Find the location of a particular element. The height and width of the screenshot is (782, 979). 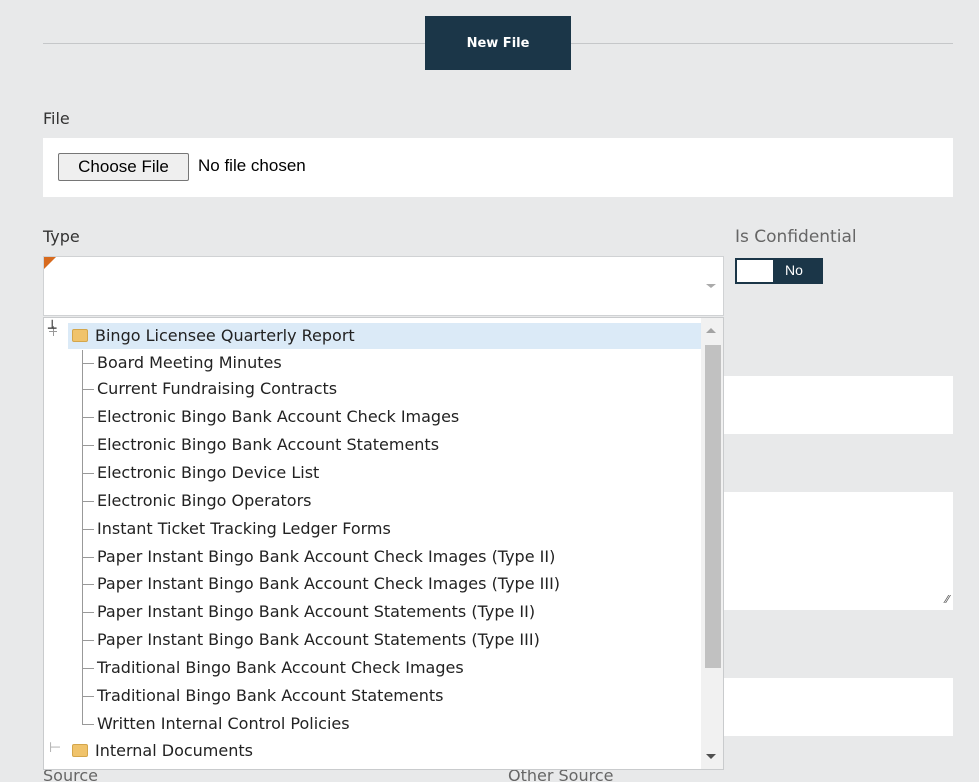

tree-item: Instant Ticket Tracking Ledger Forms is located at coordinates (244, 529).